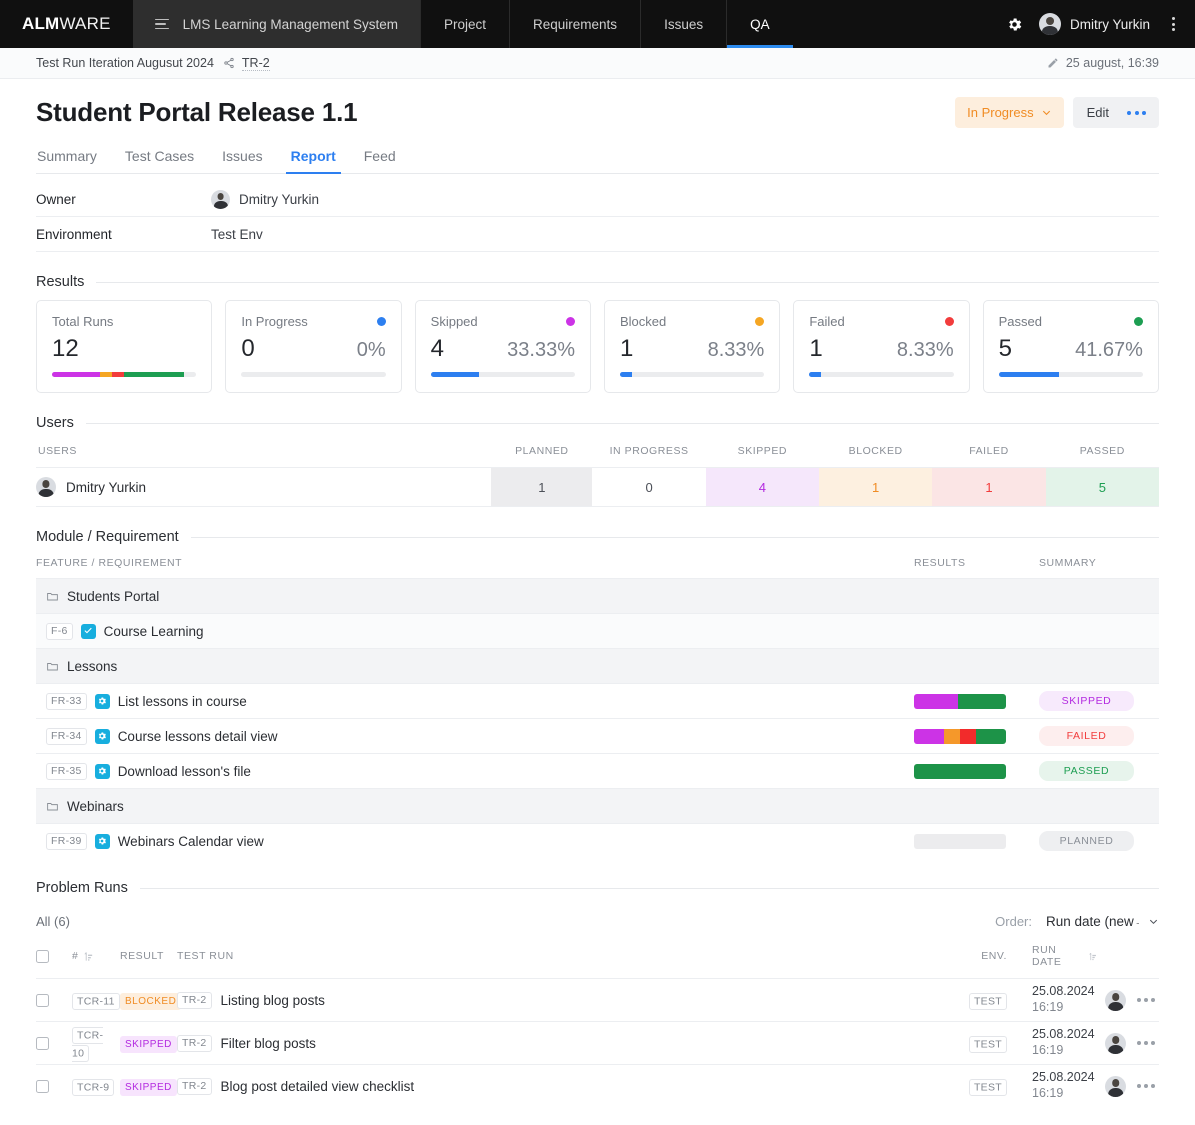 This screenshot has height=1125, width=1195. What do you see at coordinates (542, 451) in the screenshot?
I see `col-planned: PLANNED` at bounding box center [542, 451].